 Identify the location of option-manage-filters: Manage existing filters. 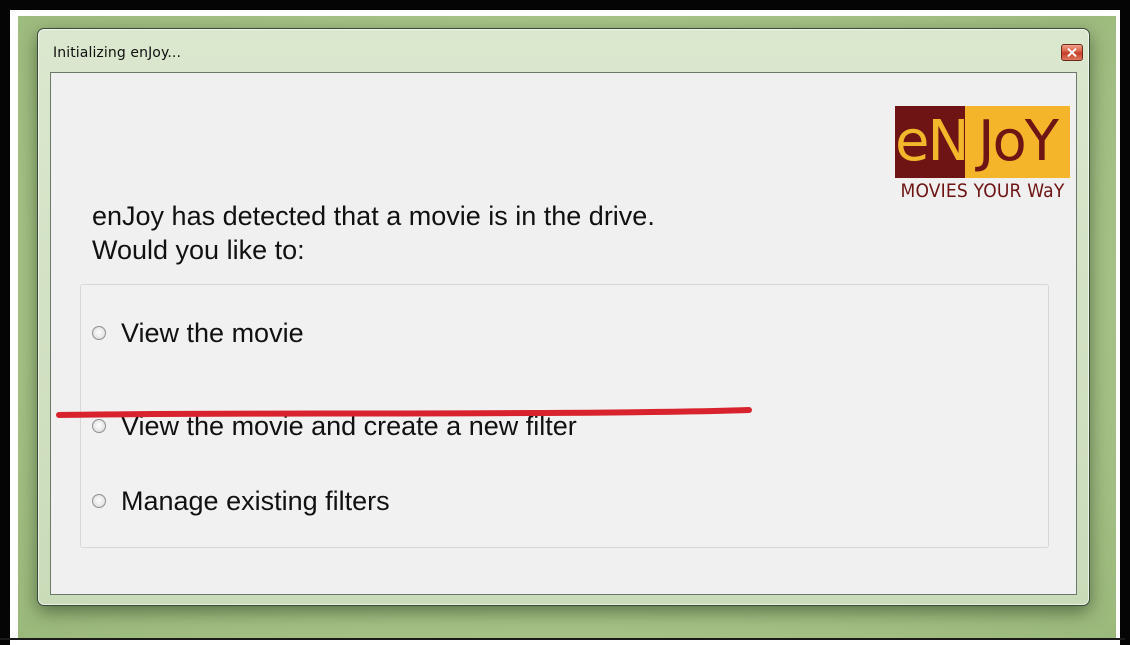
(241, 501).